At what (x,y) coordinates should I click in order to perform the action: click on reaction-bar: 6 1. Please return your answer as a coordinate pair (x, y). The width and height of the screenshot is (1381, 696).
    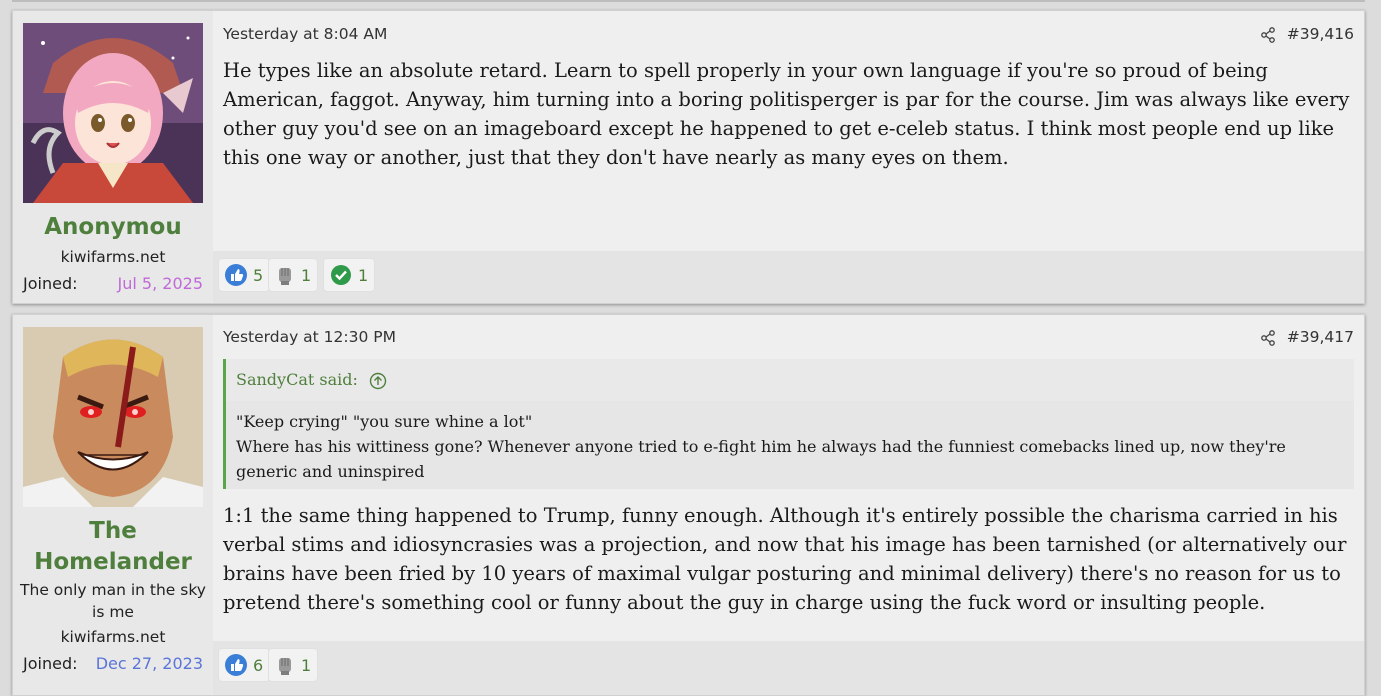
    Looking at the image, I should click on (788, 668).